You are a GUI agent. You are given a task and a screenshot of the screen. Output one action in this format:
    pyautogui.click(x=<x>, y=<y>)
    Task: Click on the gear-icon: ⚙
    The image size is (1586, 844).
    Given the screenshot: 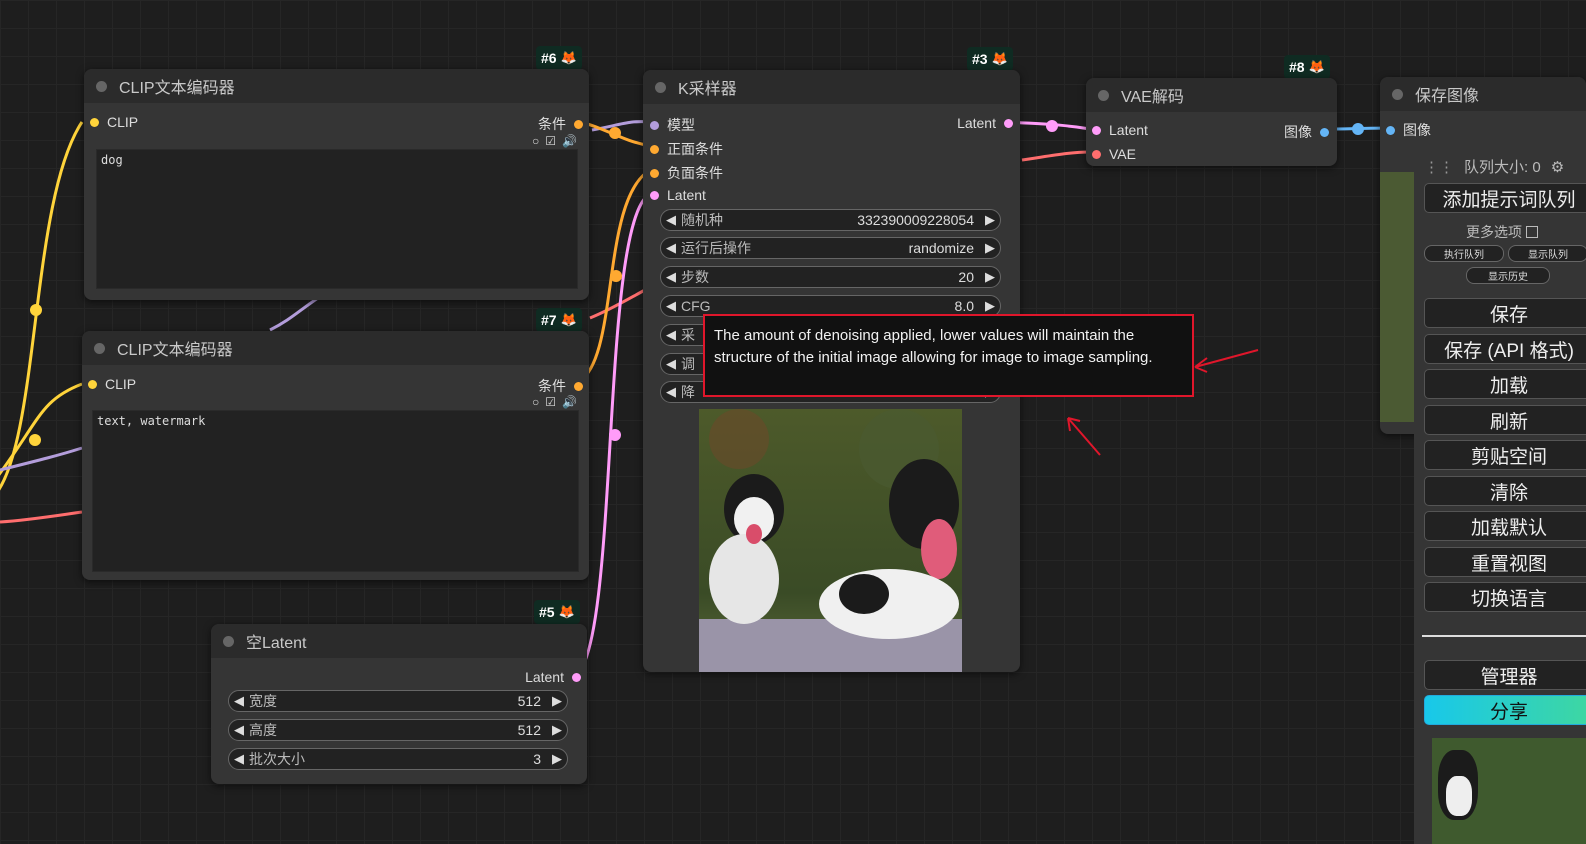 What is the action you would take?
    pyautogui.click(x=1557, y=167)
    